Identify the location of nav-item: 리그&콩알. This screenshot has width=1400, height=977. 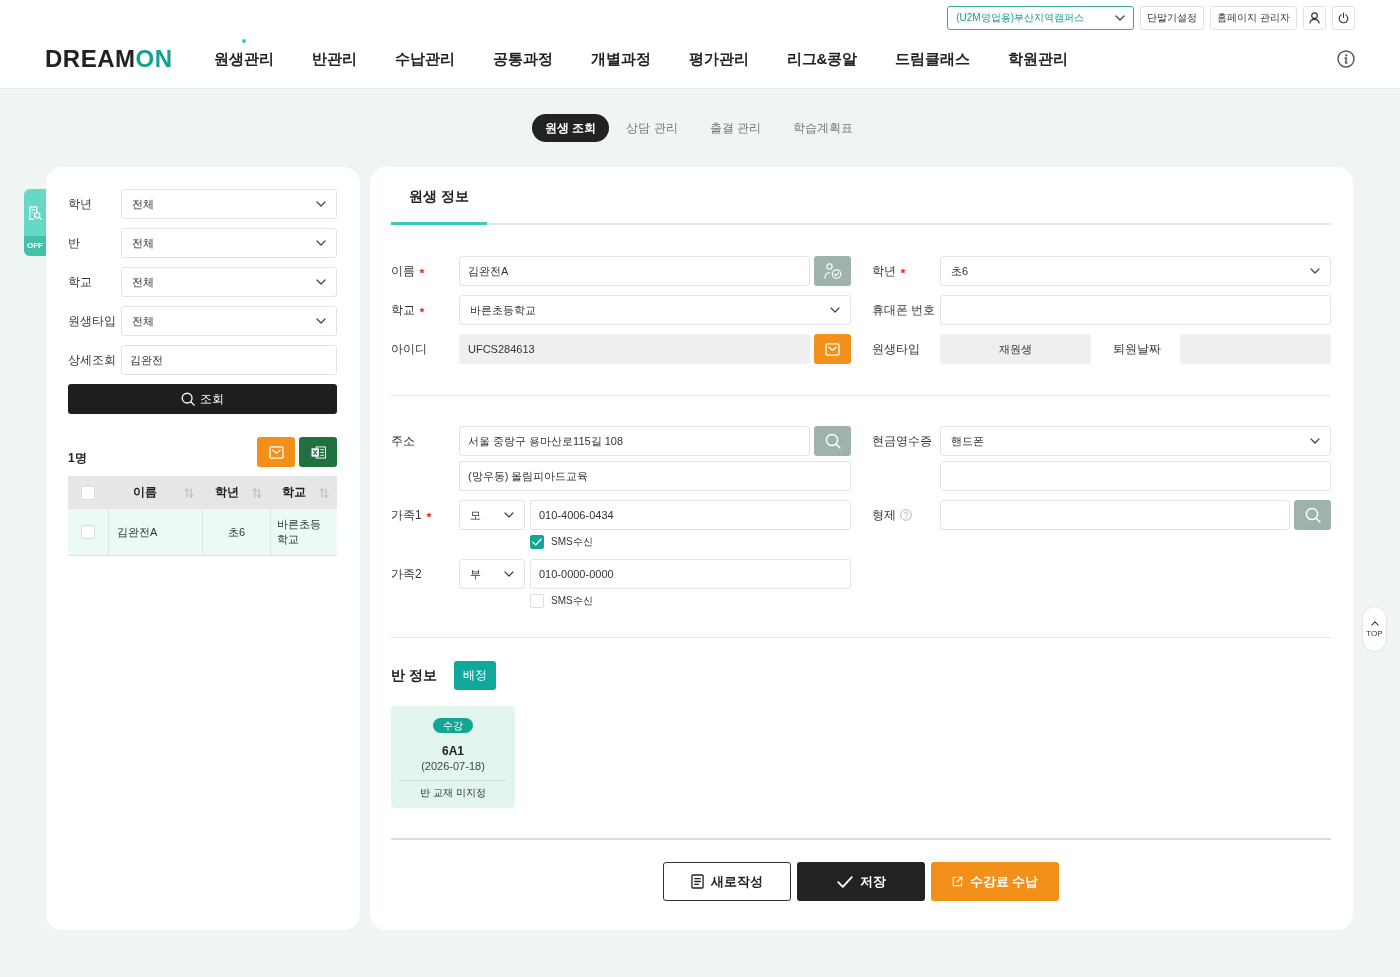
(822, 59).